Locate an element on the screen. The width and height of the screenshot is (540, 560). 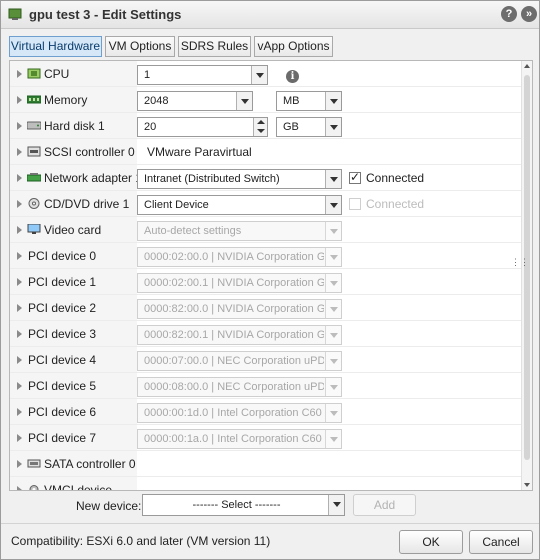
scsi-row: SCSI controller 0 VMware Paravirtual is located at coordinates (266, 152).